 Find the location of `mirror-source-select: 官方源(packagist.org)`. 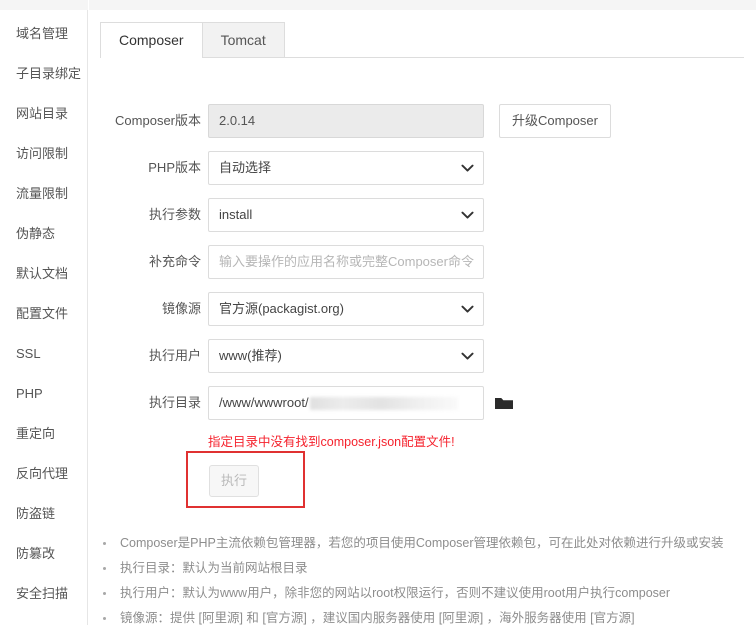

mirror-source-select: 官方源(packagist.org) is located at coordinates (346, 309).